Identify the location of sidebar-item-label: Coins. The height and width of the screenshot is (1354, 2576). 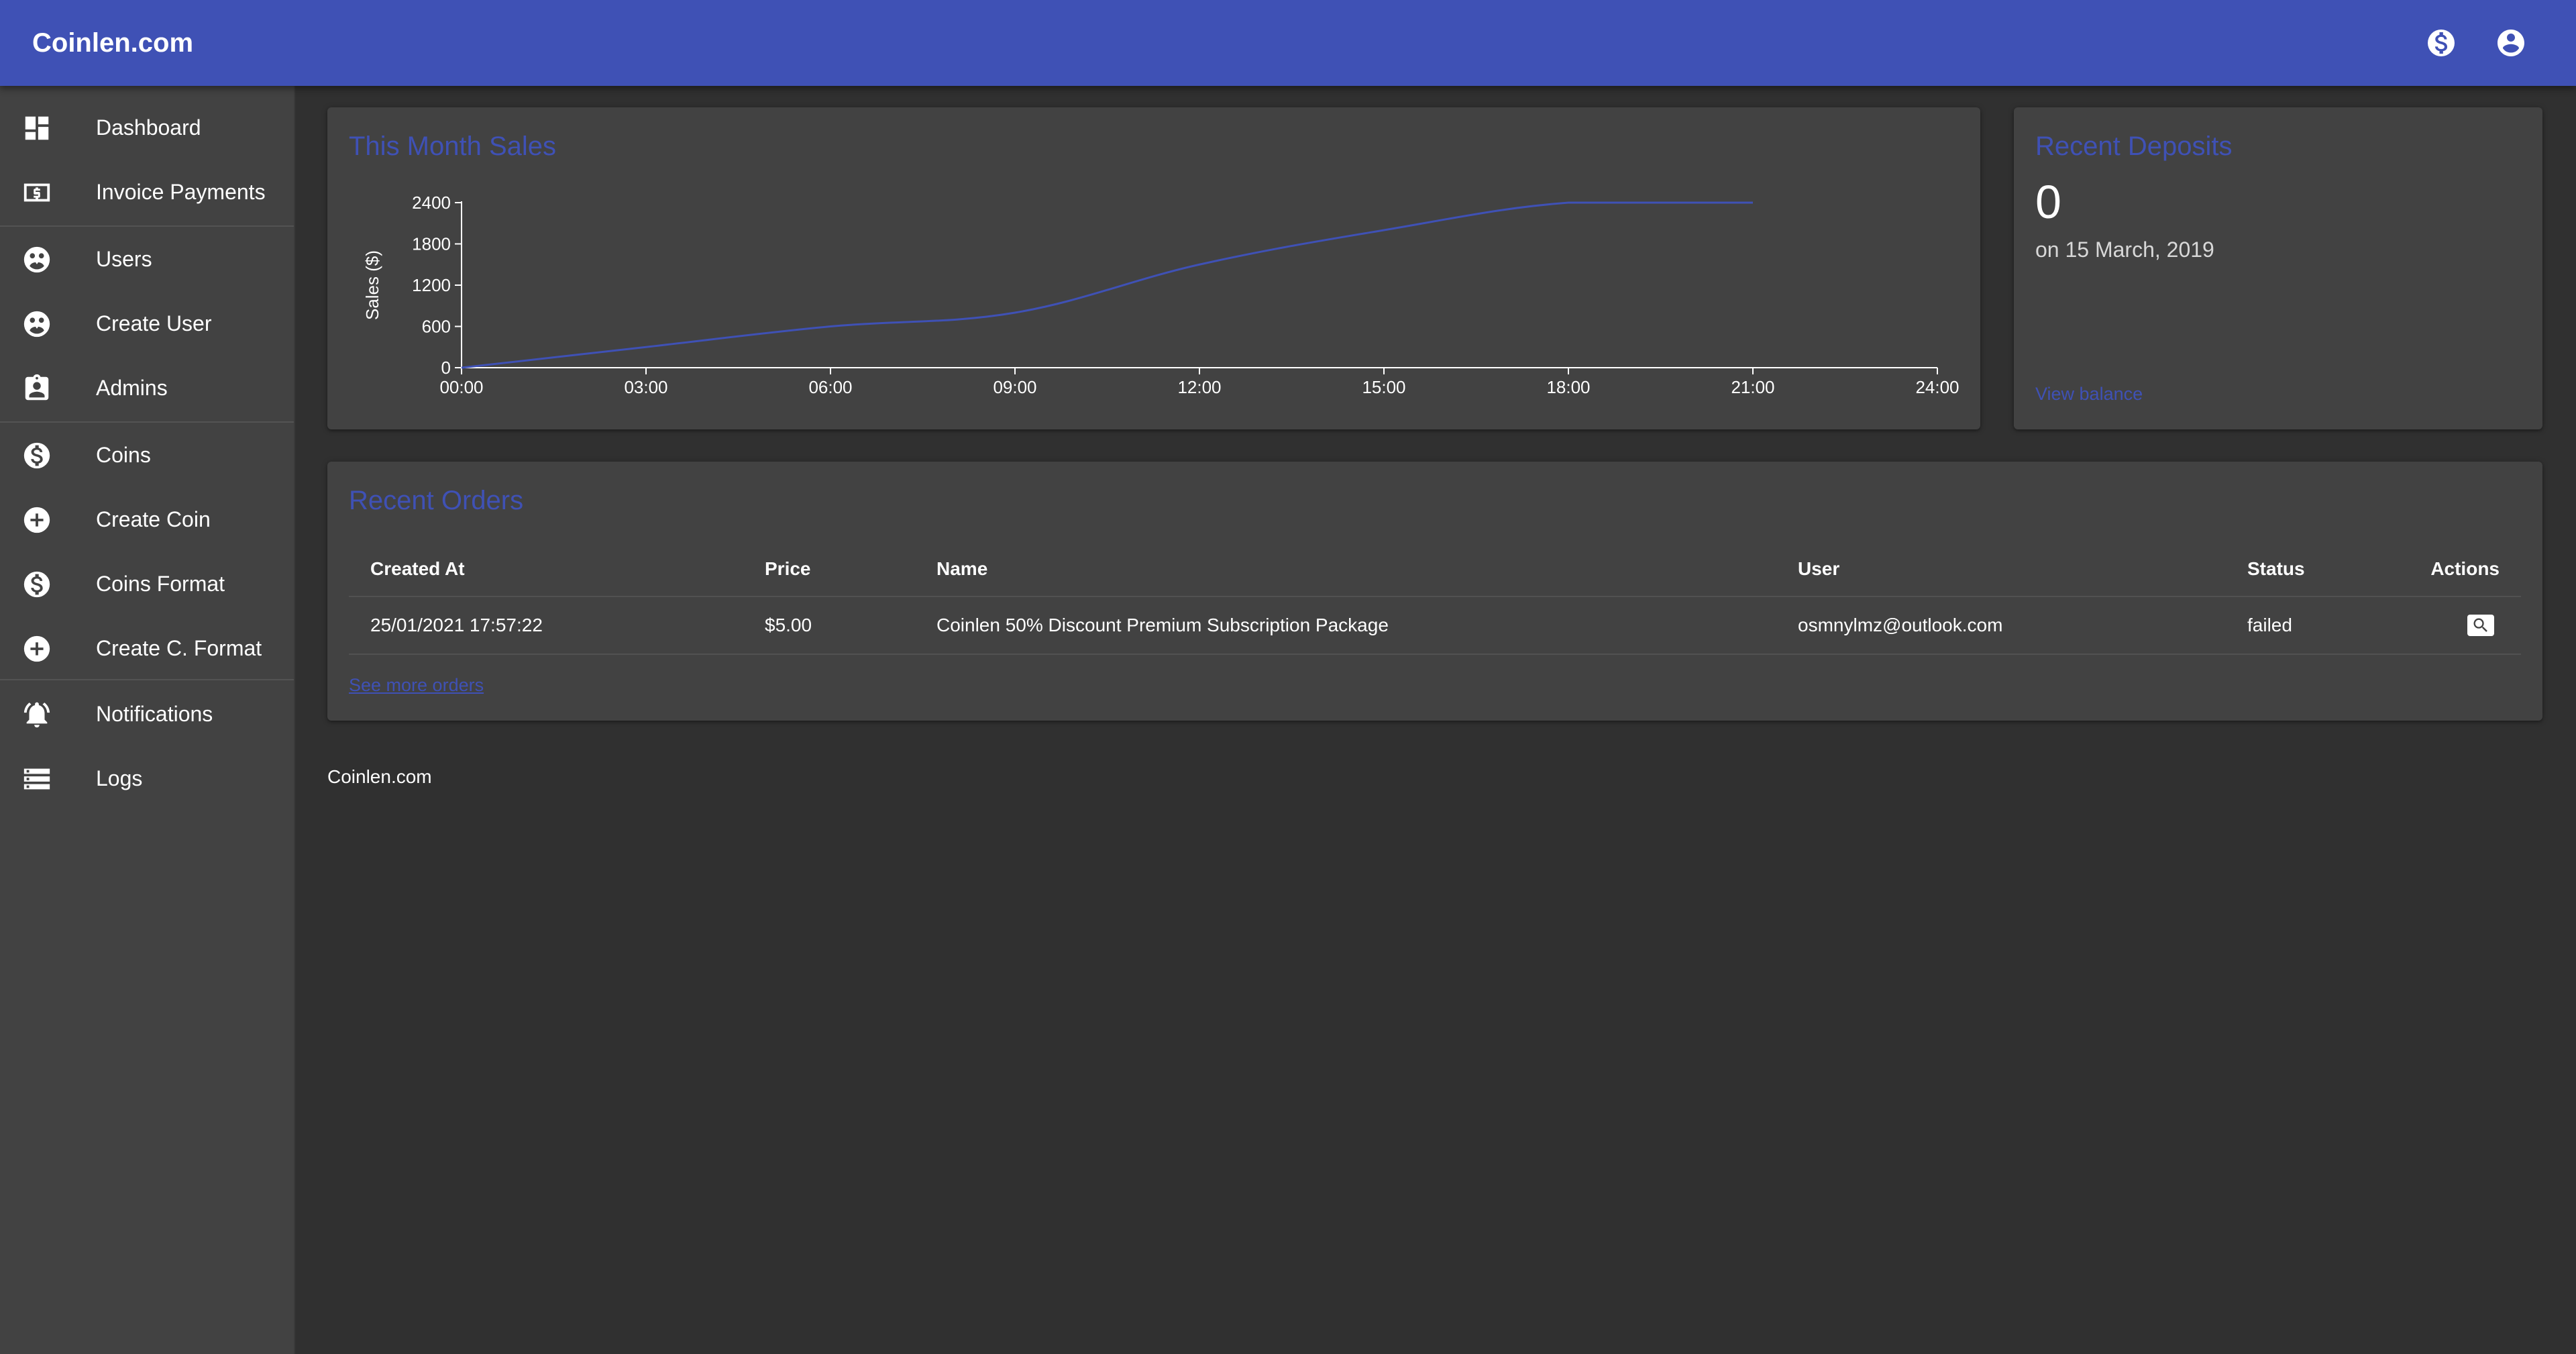
(123, 455).